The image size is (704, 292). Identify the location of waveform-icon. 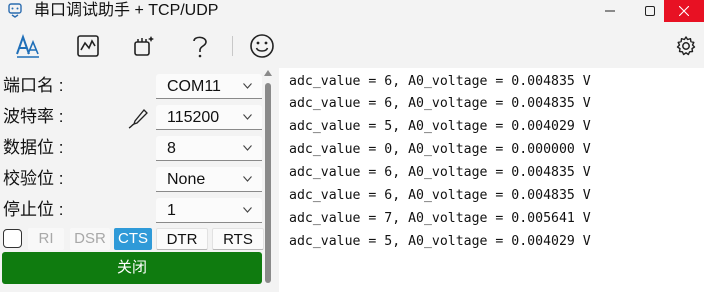
(88, 46).